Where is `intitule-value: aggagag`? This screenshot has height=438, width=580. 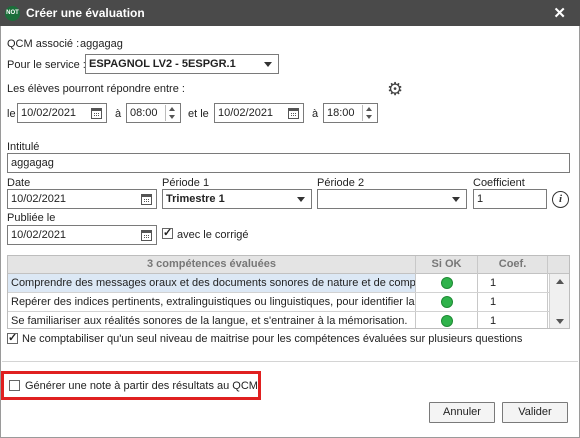 intitule-value: aggagag is located at coordinates (32, 163).